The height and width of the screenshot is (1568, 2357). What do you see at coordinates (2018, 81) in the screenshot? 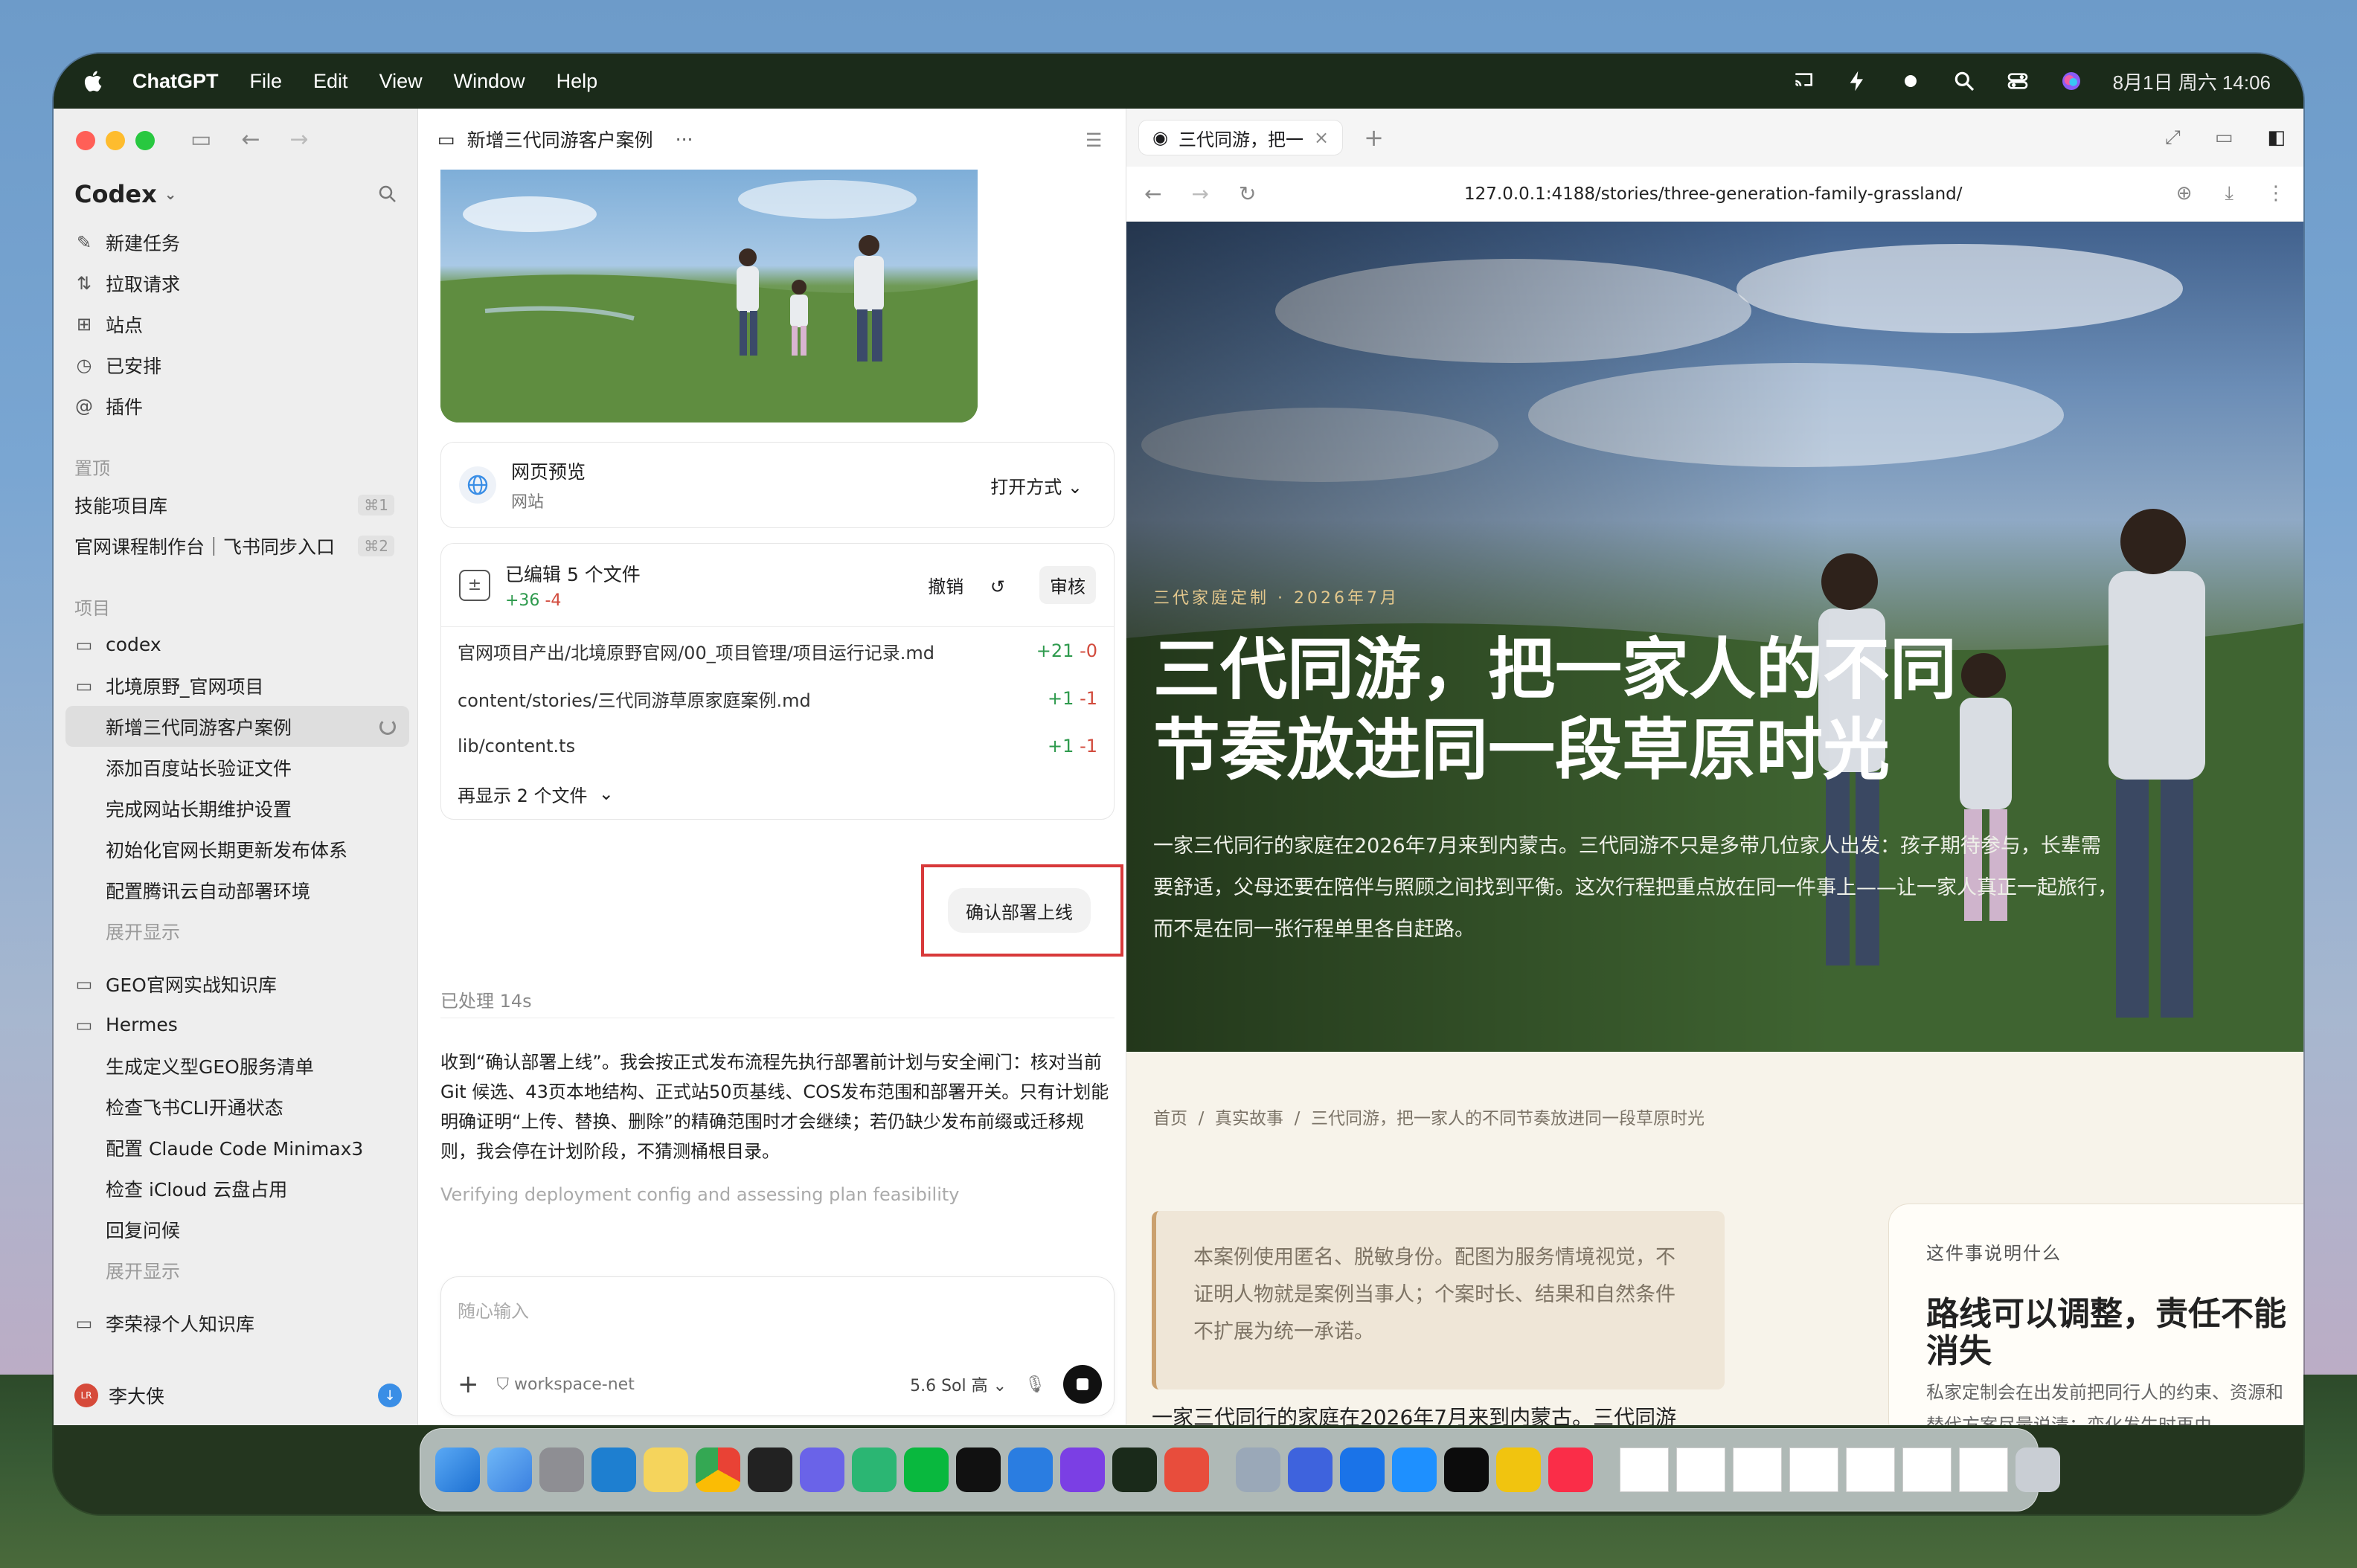
I see `control-center-icon` at bounding box center [2018, 81].